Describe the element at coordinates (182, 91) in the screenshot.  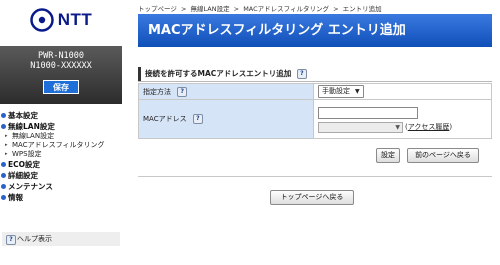
I see `method-help-icon: ?` at that location.